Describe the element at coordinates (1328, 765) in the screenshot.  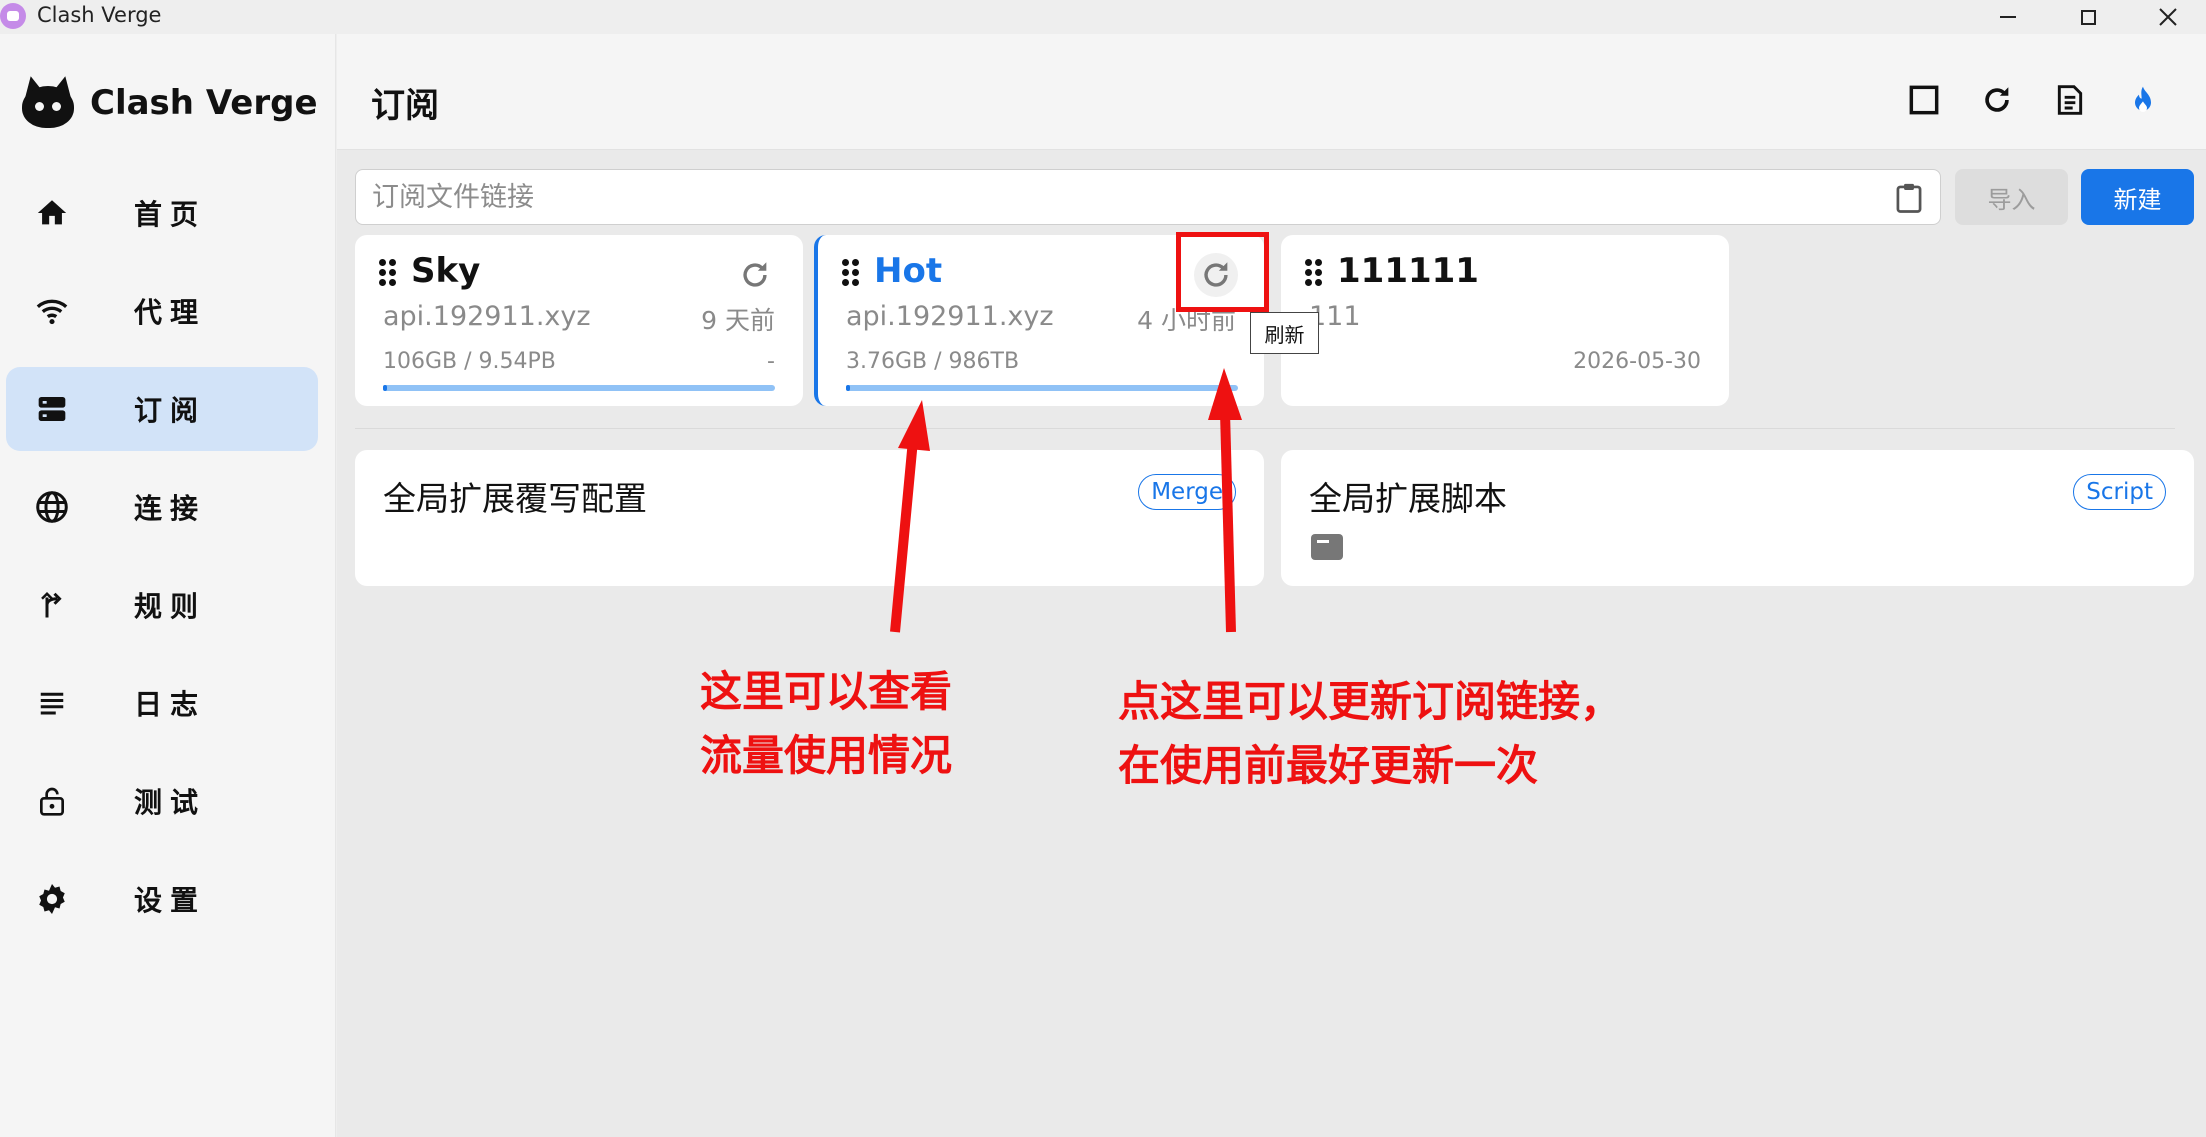
I see `refresh-annotation-line2: 在使用前最好更新一次` at that location.